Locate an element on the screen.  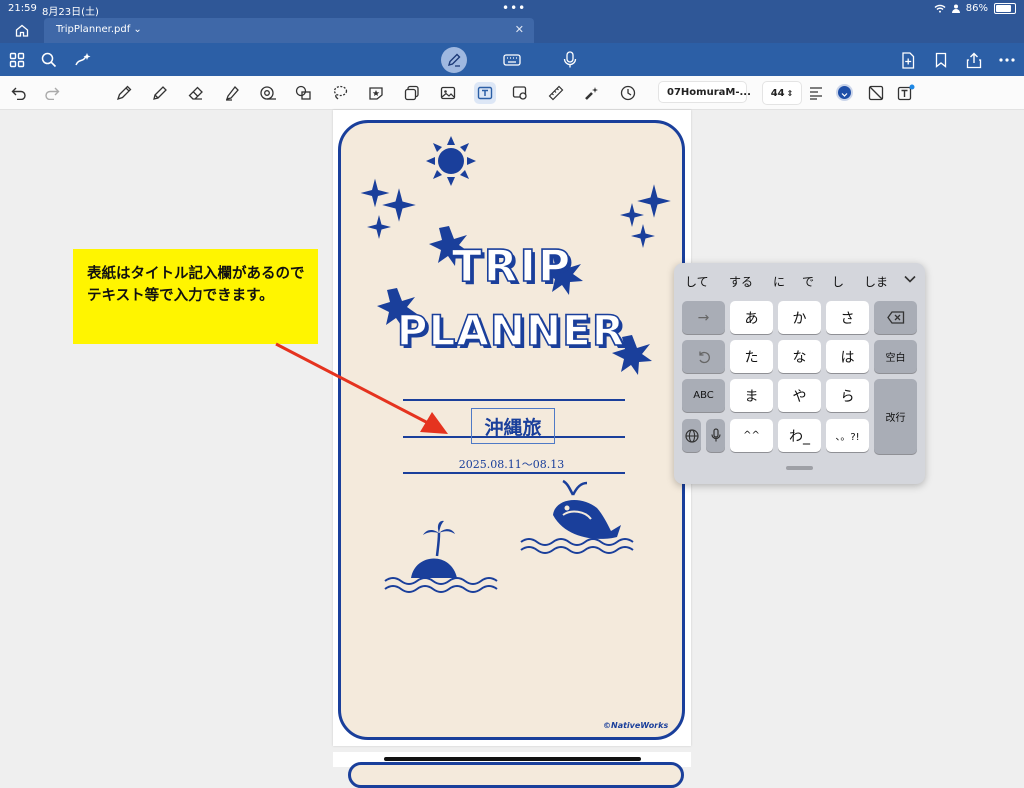
clock-icon is located at coordinates (628, 93).